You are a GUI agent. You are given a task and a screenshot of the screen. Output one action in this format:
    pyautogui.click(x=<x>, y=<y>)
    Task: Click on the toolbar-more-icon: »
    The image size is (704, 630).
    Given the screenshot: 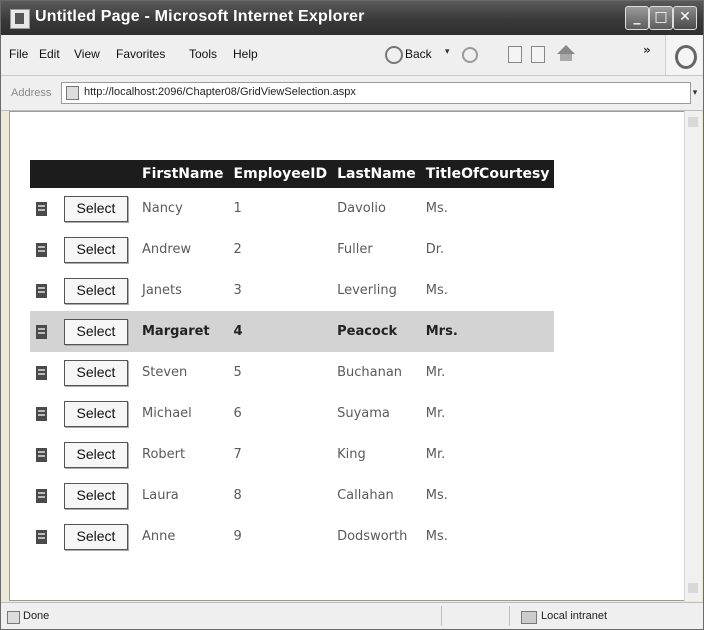 What is the action you would take?
    pyautogui.click(x=647, y=50)
    